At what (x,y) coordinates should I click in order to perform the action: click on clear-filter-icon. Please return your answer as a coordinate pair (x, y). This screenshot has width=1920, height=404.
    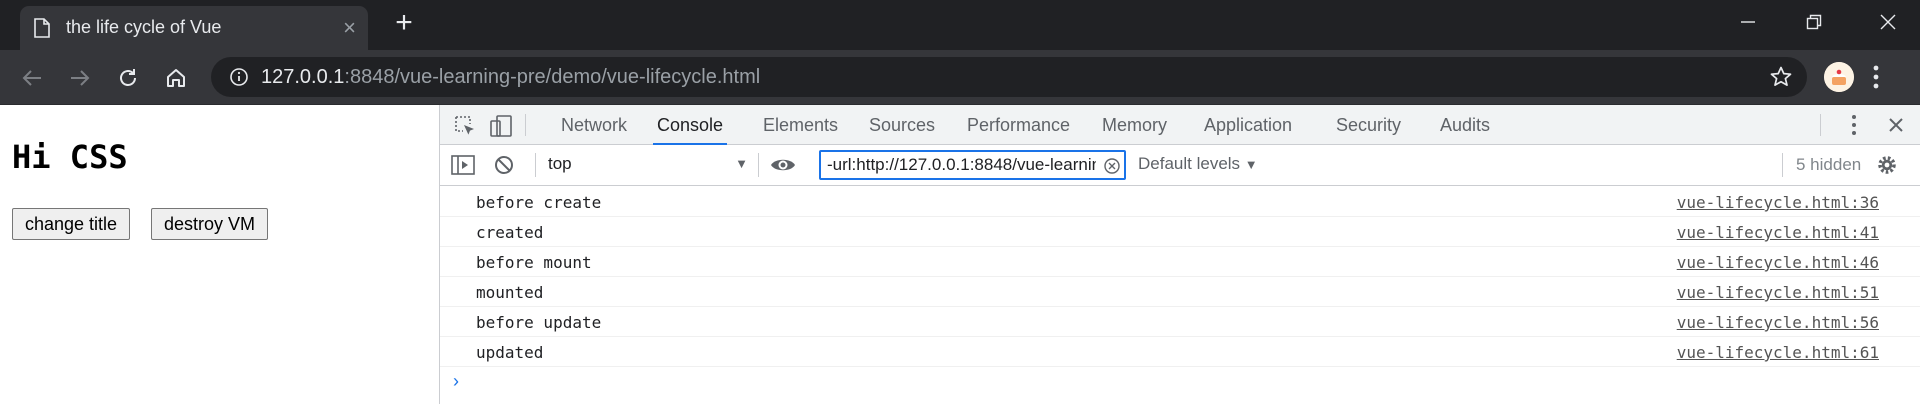
    Looking at the image, I should click on (1112, 168).